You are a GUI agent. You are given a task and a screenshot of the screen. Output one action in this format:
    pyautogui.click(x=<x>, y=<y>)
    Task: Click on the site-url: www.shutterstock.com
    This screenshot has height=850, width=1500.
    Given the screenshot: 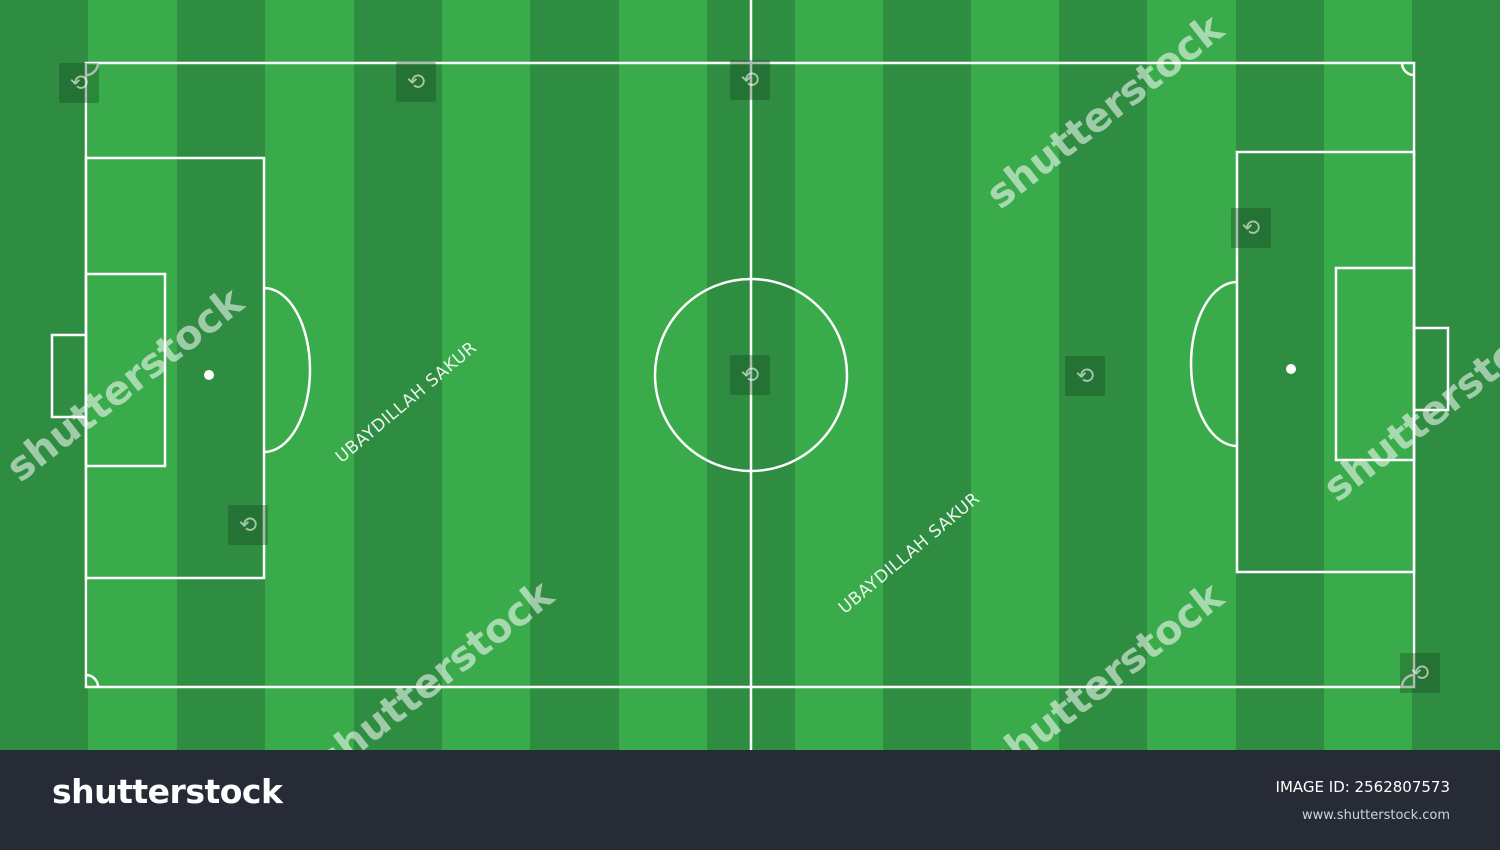 What is the action you would take?
    pyautogui.click(x=1375, y=815)
    